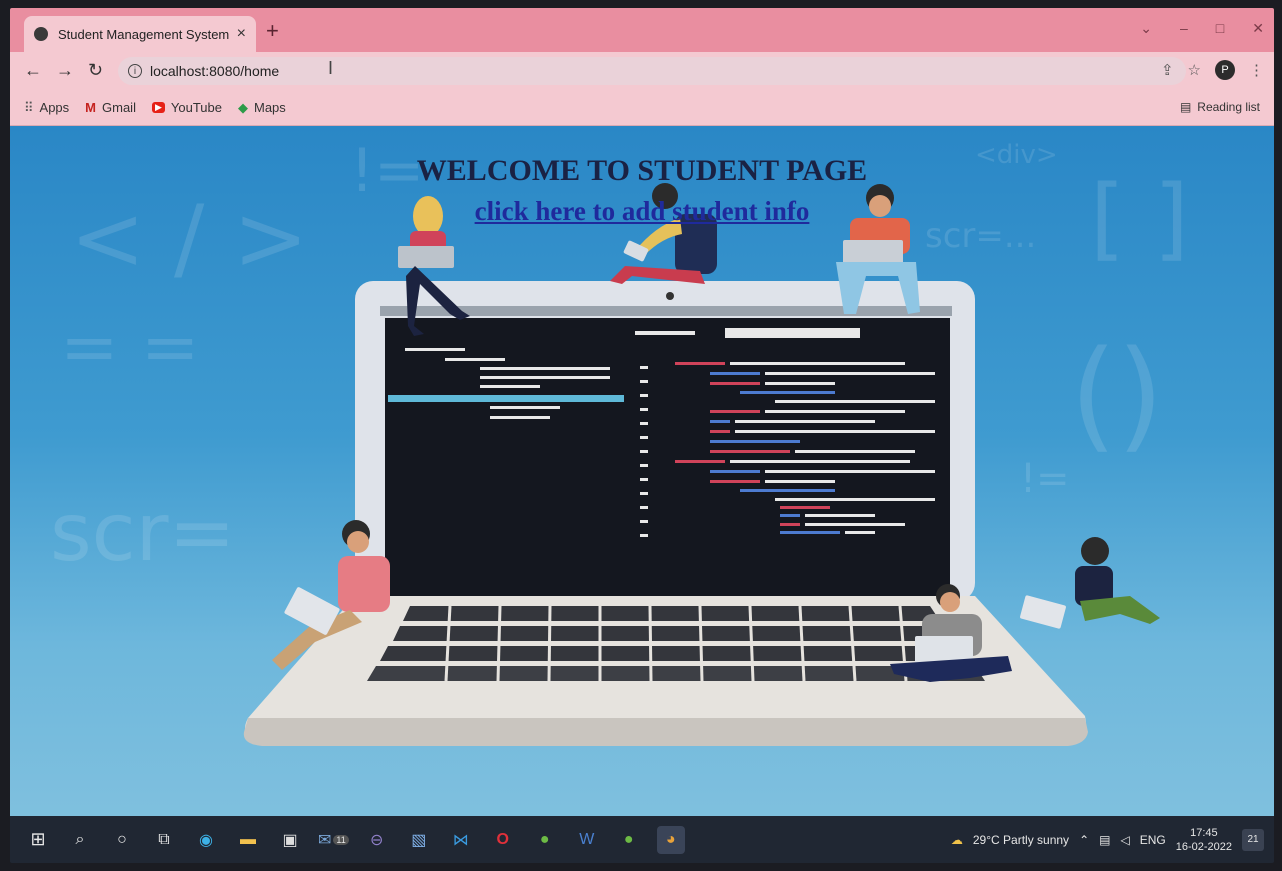 The image size is (1282, 871). What do you see at coordinates (164, 840) in the screenshot?
I see `task-view-icon: ⧉` at bounding box center [164, 840].